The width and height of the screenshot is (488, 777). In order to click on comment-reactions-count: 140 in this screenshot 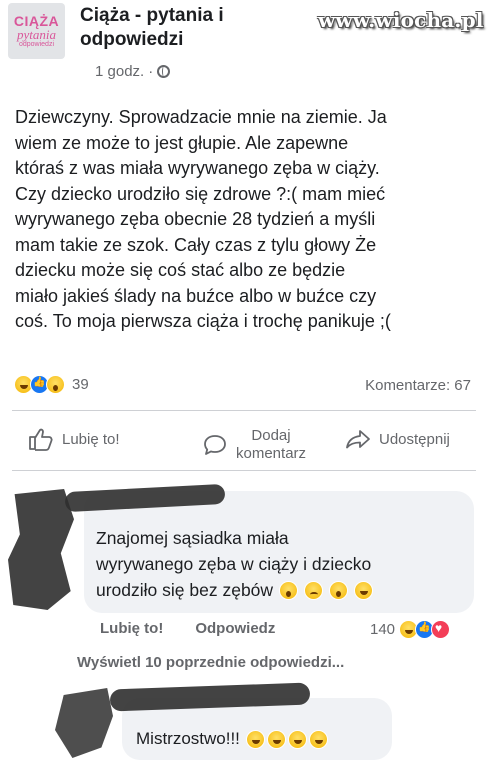, I will do `click(383, 629)`.